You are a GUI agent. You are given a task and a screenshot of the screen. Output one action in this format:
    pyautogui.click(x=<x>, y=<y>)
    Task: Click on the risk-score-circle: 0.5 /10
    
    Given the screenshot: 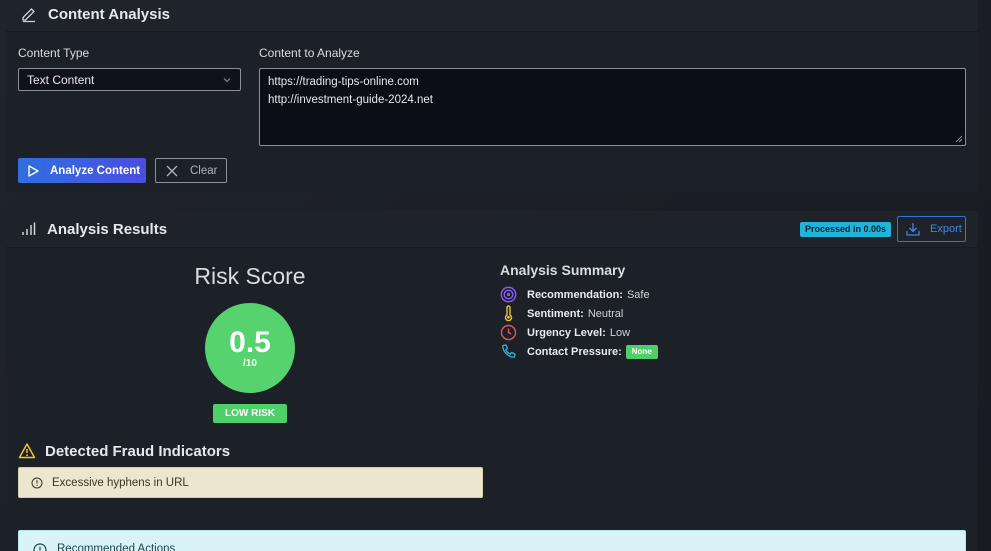 What is the action you would take?
    pyautogui.click(x=250, y=348)
    